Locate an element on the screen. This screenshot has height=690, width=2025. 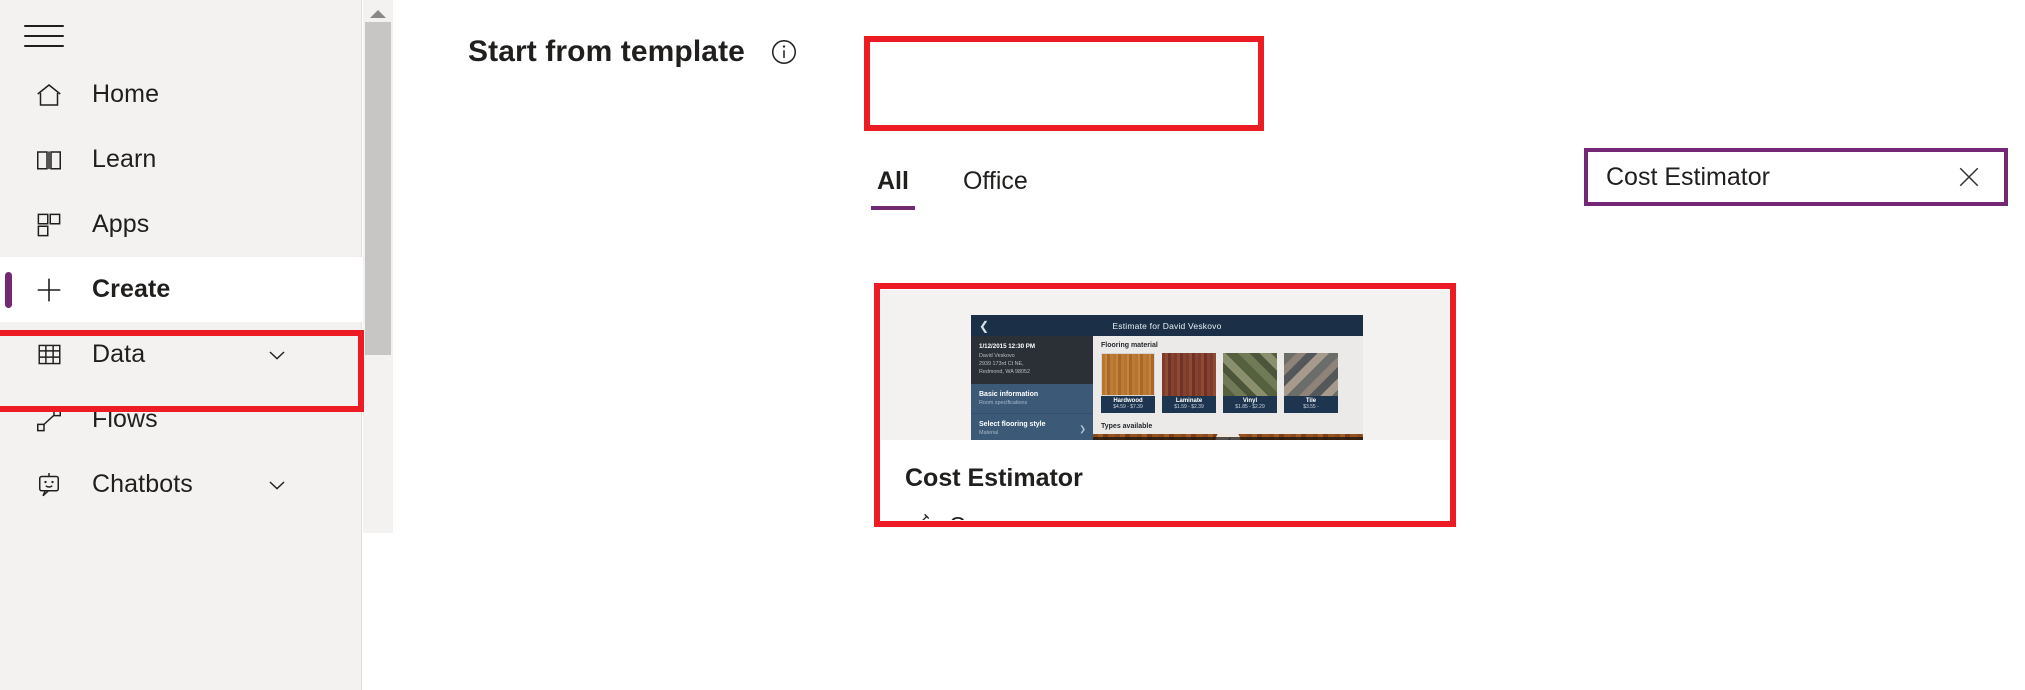
section-title-highlight is located at coordinates (1064, 83).